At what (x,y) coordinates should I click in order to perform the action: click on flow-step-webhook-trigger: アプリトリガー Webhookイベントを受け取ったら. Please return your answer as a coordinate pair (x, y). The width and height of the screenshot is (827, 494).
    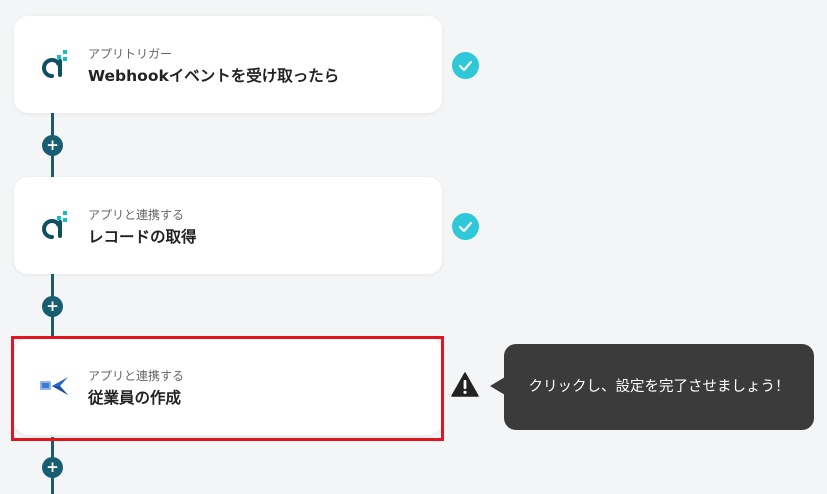
    Looking at the image, I should click on (228, 64).